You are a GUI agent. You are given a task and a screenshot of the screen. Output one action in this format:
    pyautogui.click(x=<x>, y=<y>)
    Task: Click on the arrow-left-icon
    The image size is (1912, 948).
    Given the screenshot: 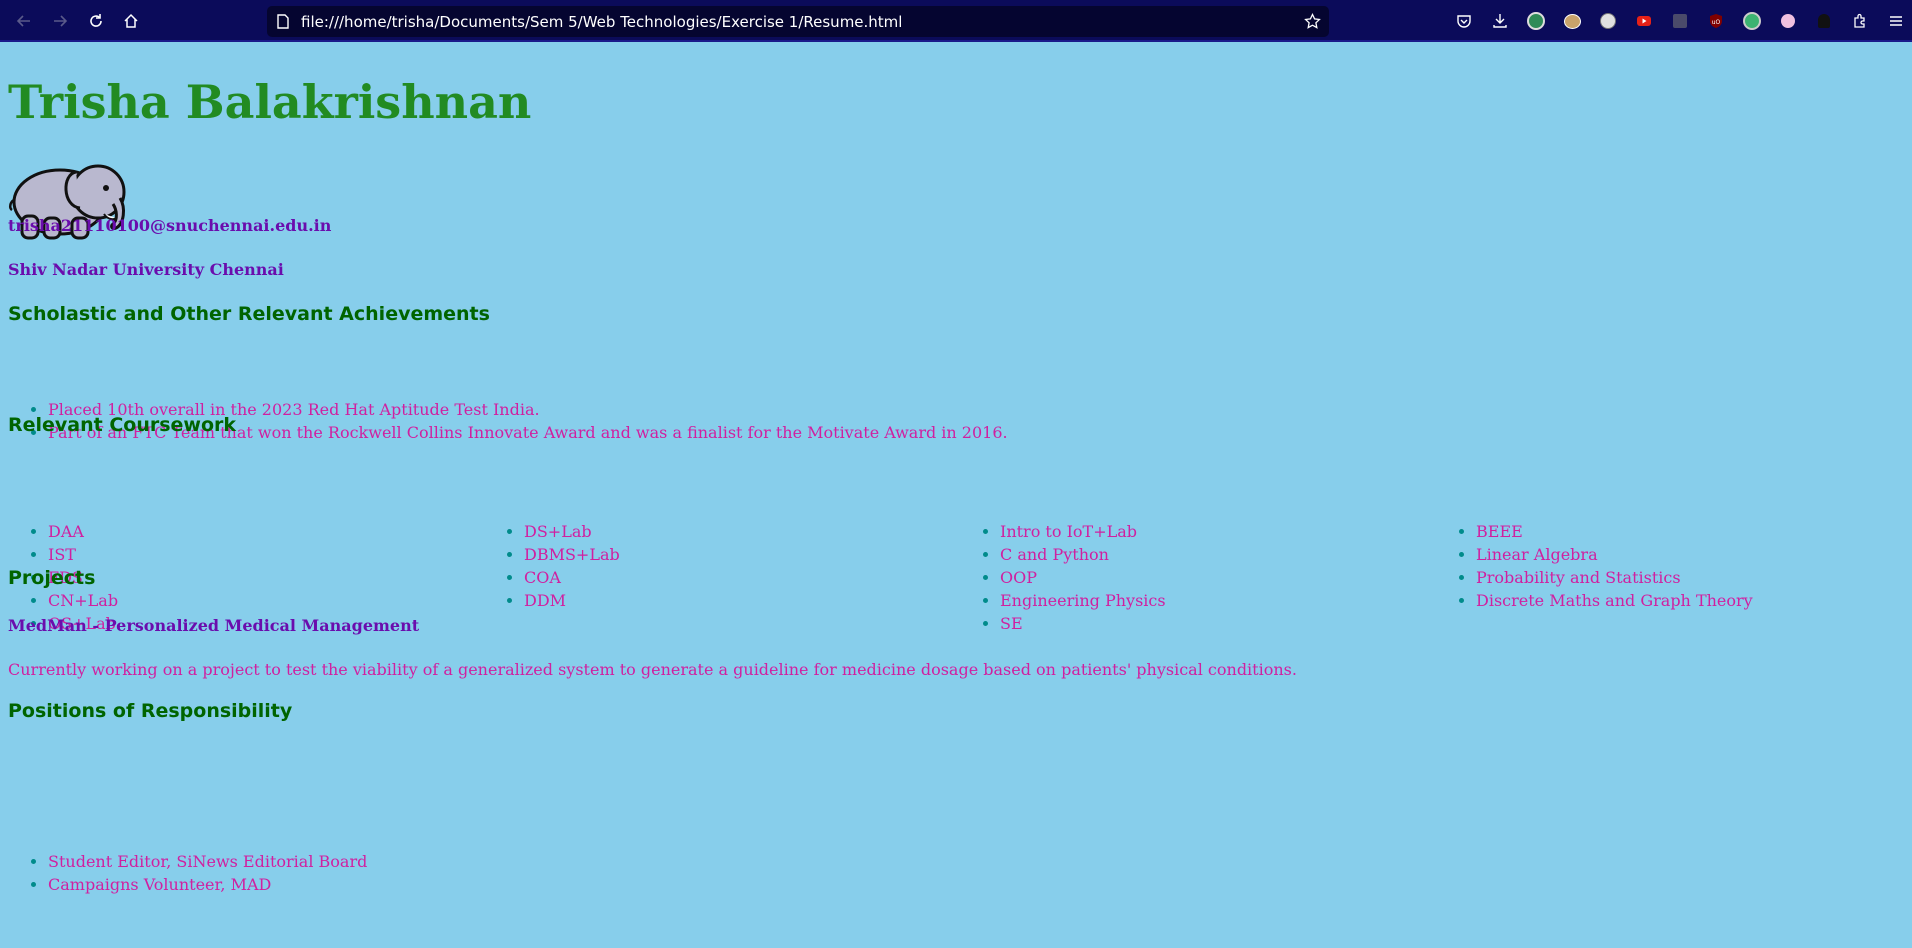 What is the action you would take?
    pyautogui.click(x=23, y=21)
    